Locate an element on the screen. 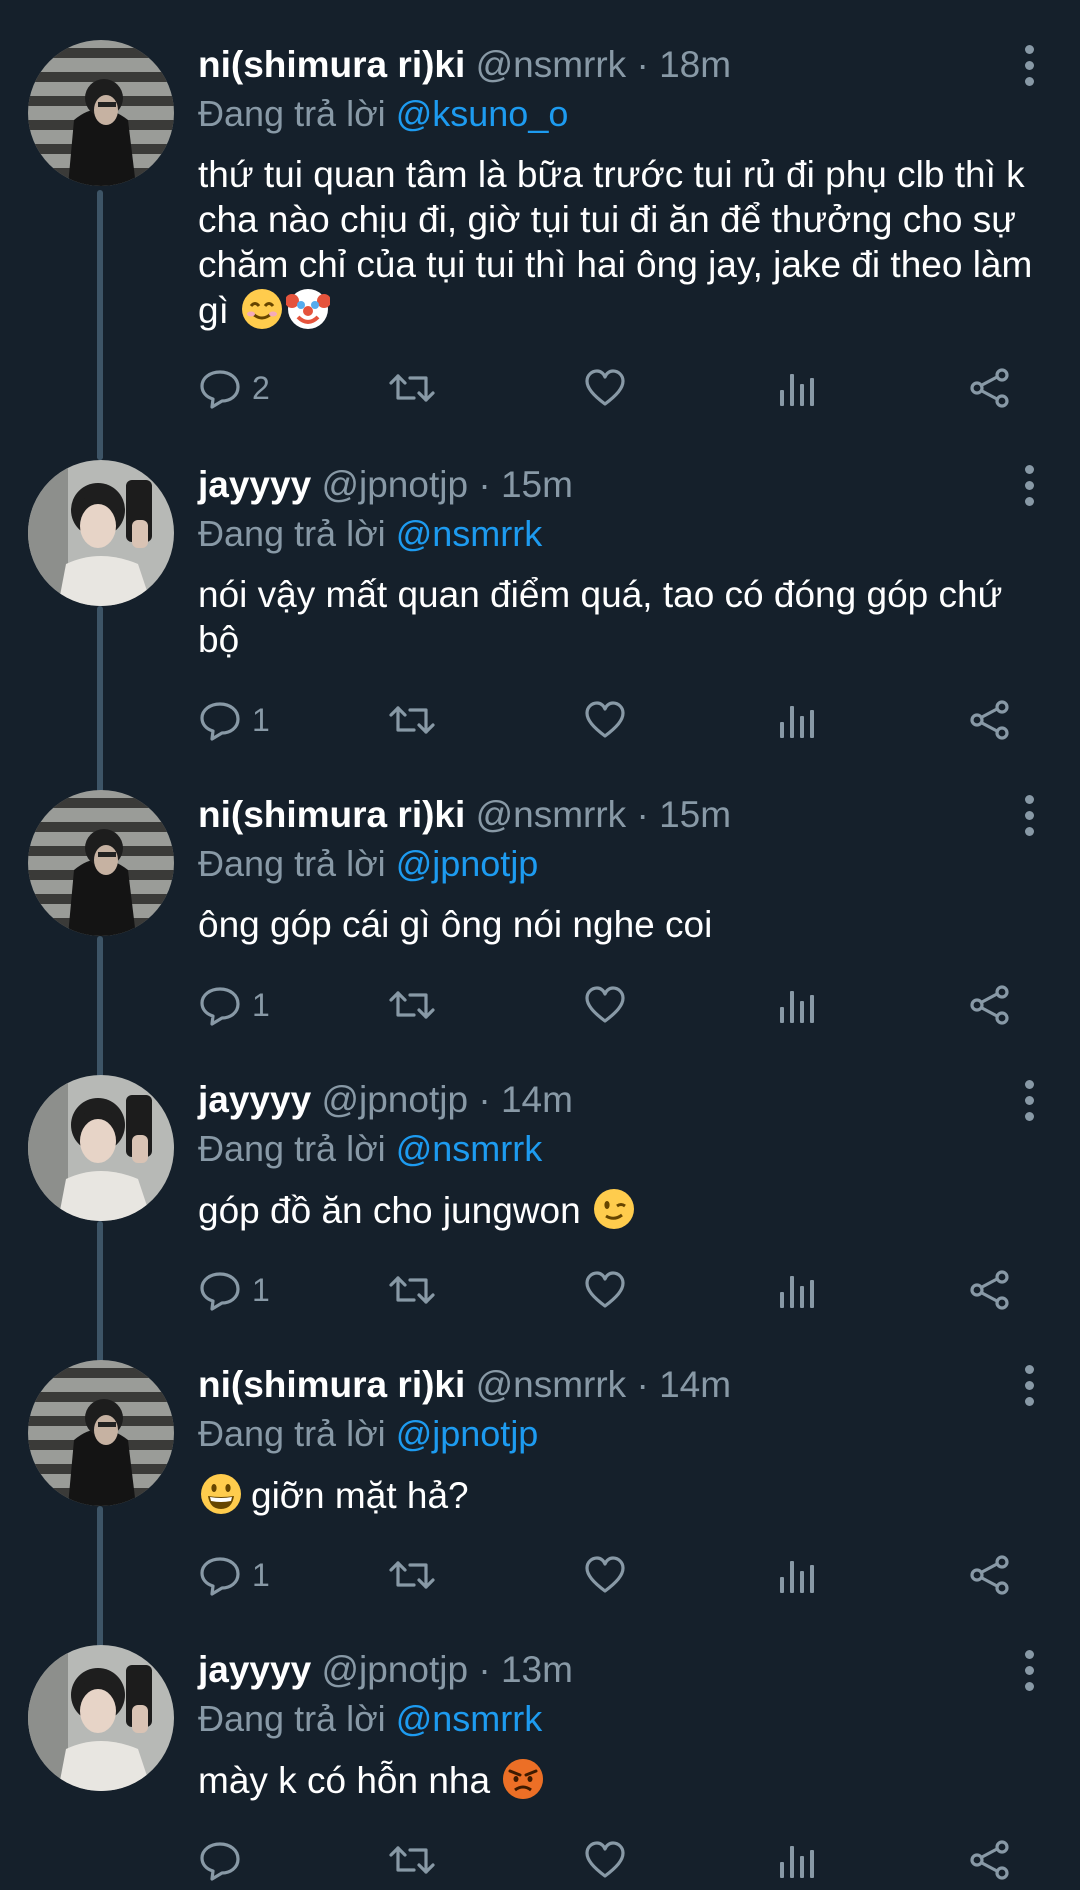 Image resolution: width=1080 pixels, height=1890 pixels. tweet-text-content: giỡn mặt hả? is located at coordinates (360, 1495).